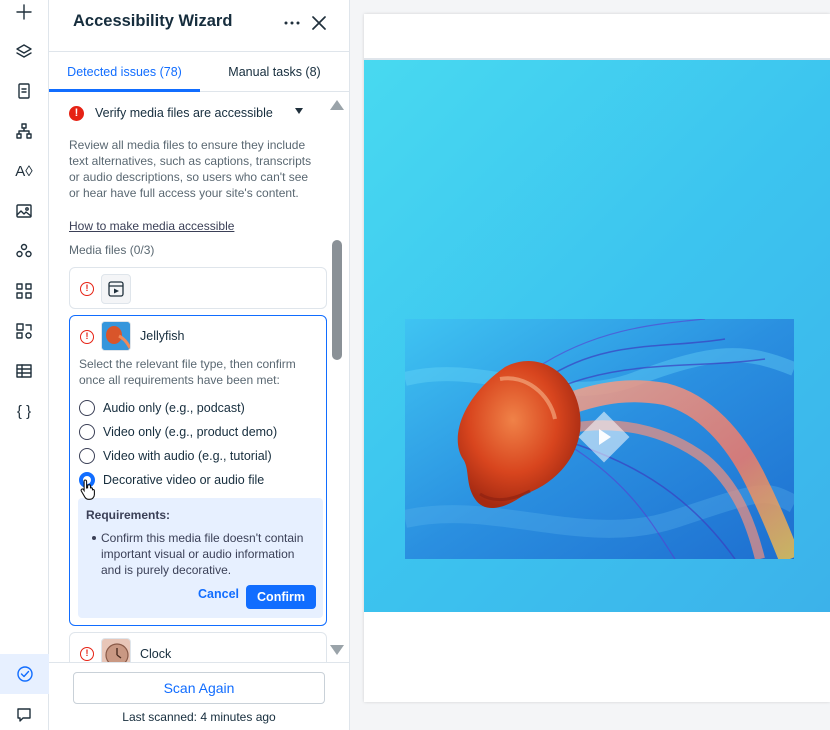  What do you see at coordinates (162, 336) in the screenshot?
I see `media-name: Jellyfish` at bounding box center [162, 336].